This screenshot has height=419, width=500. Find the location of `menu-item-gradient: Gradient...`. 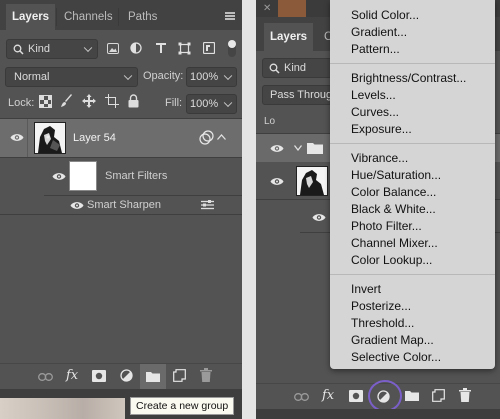

menu-item-gradient: Gradient... is located at coordinates (379, 32).